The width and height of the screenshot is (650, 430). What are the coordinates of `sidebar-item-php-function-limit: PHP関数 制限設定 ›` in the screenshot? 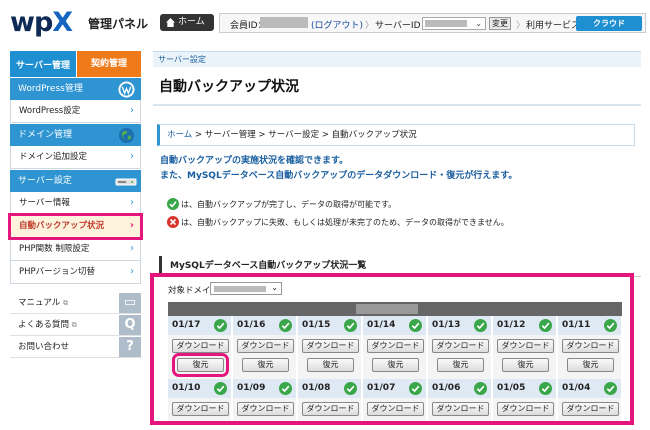 It's located at (75, 249).